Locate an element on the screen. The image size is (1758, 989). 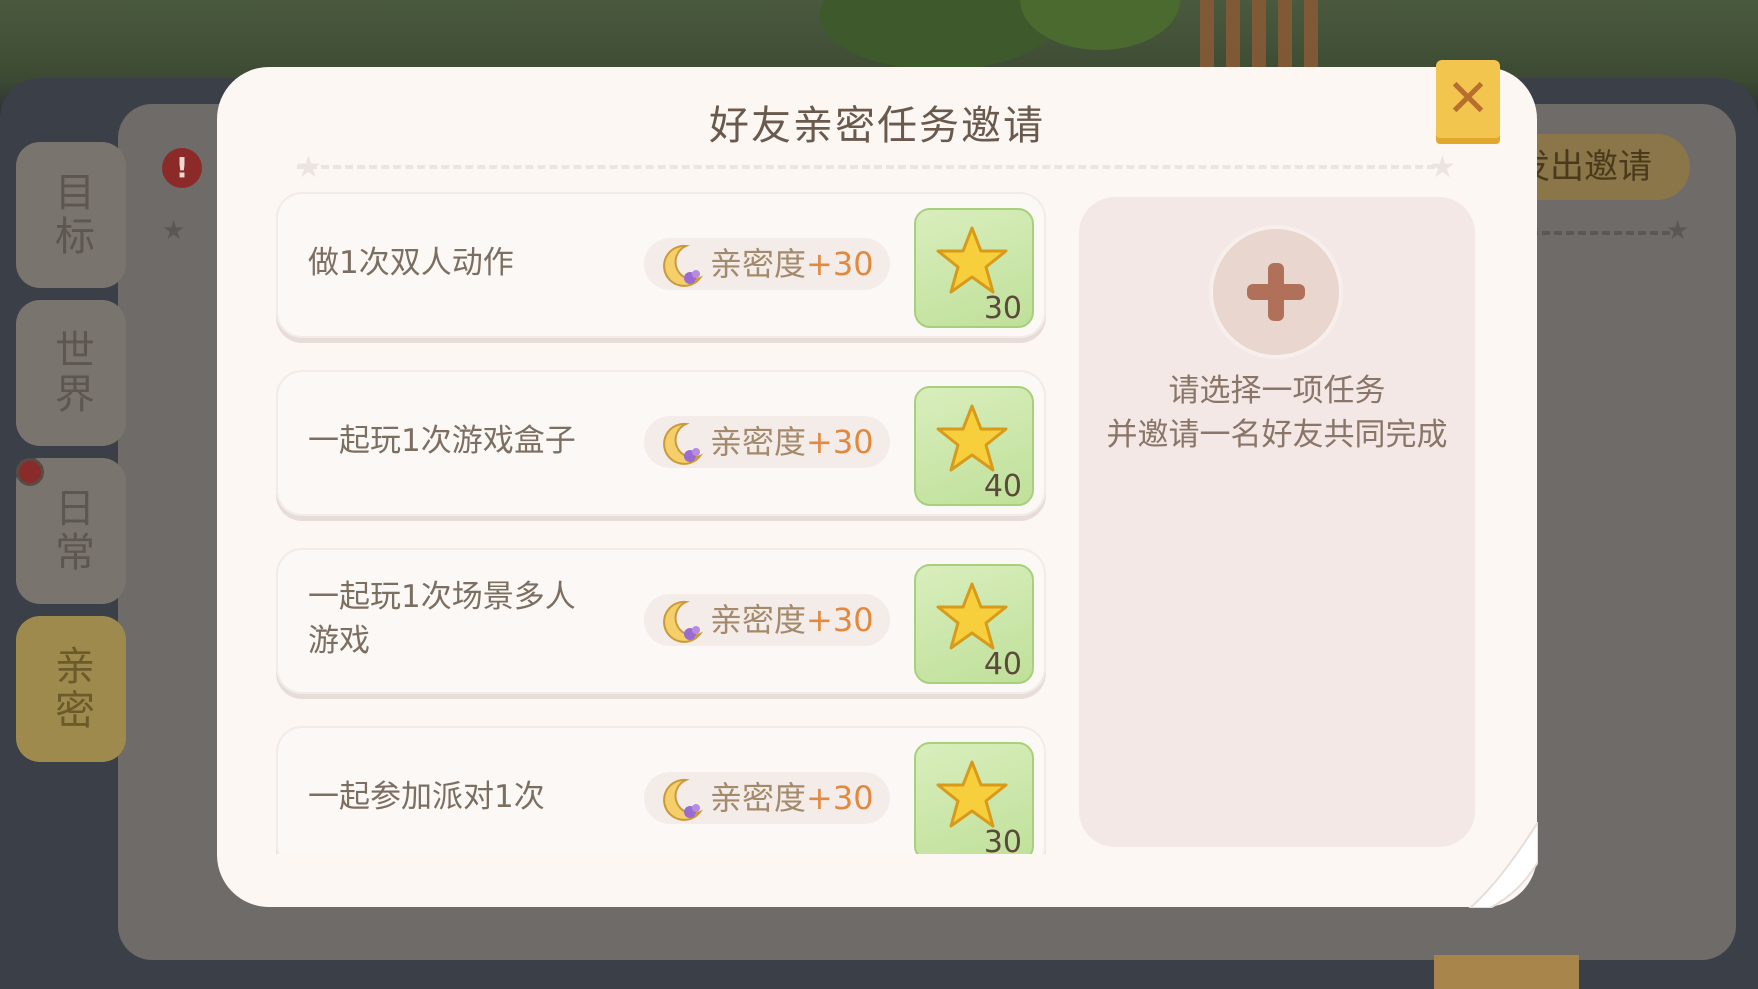
invite-instruction-line1: 请选择一项任务 is located at coordinates (1277, 391).